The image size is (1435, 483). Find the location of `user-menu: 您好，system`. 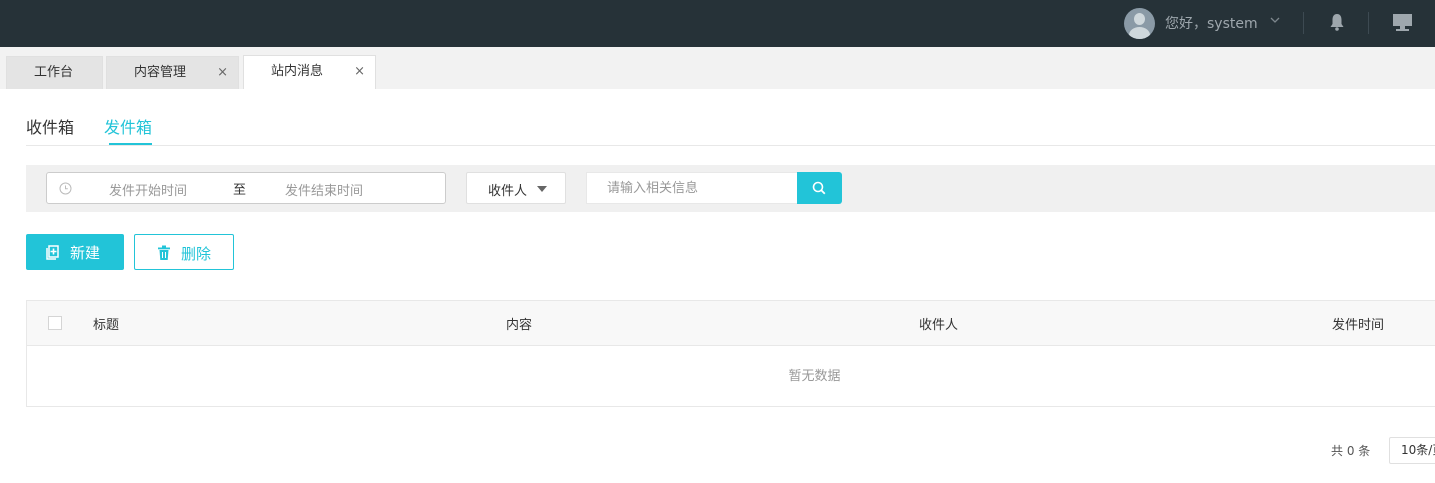

user-menu: 您好，system is located at coordinates (1191, 23).